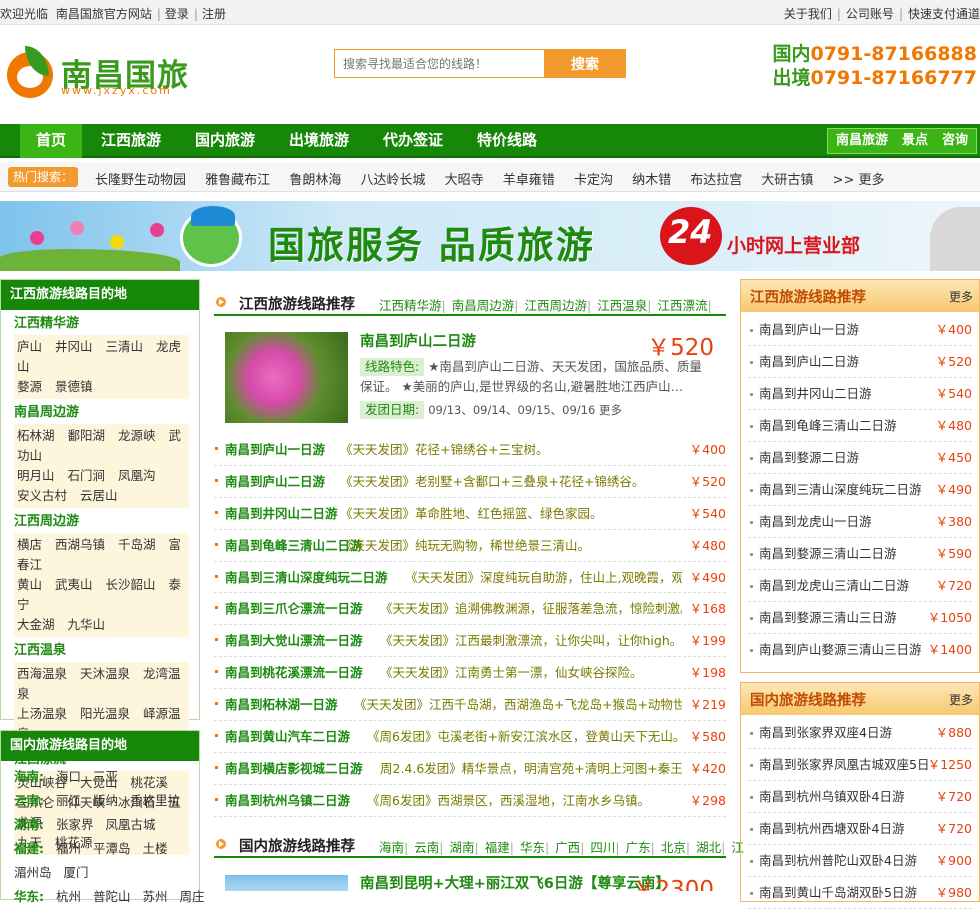 The width and height of the screenshot is (980, 909). What do you see at coordinates (831, 829) in the screenshot?
I see `route-name: 南昌到杭州西塘双卧4日游` at bounding box center [831, 829].